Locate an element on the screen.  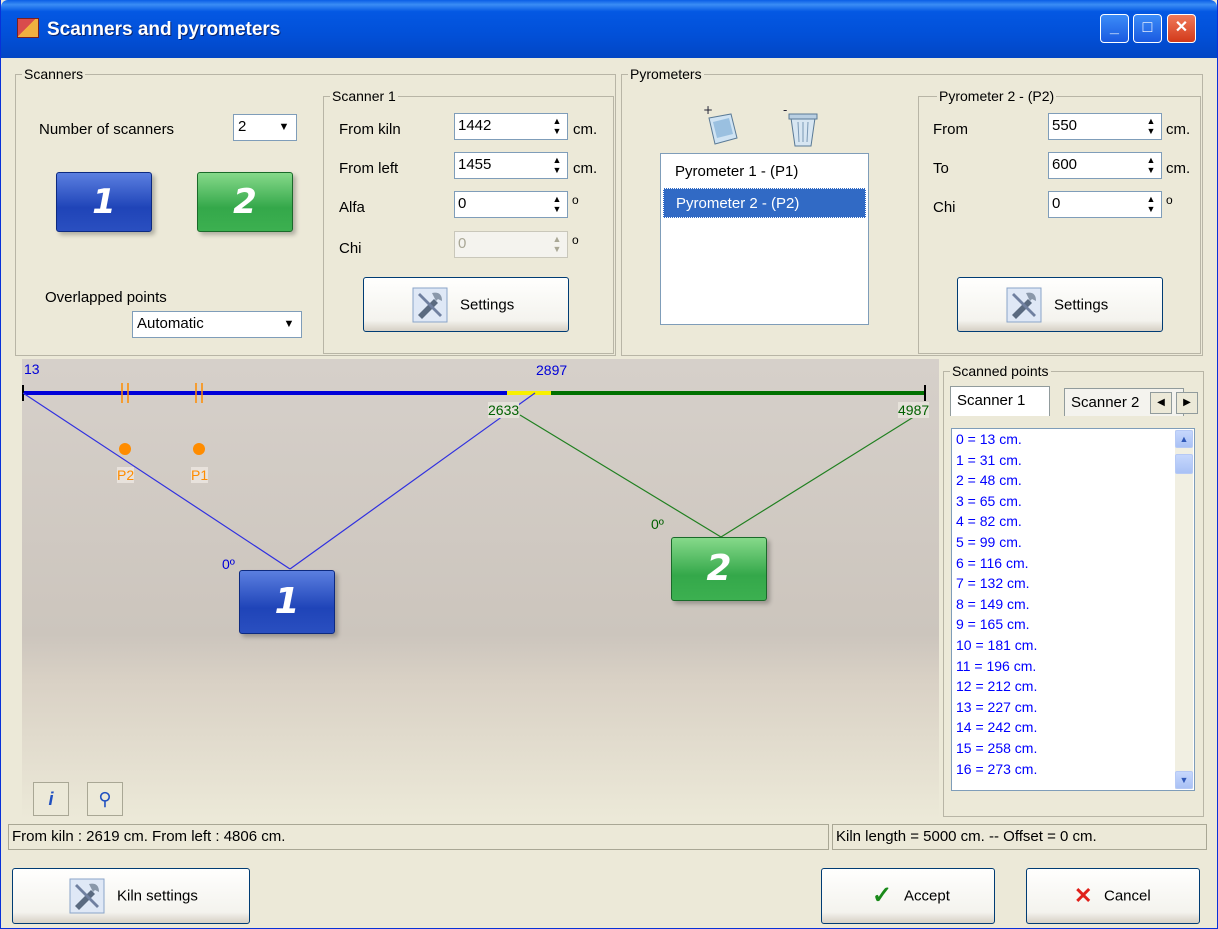
pyrometer-p2-dot is located at coordinates (125, 449).